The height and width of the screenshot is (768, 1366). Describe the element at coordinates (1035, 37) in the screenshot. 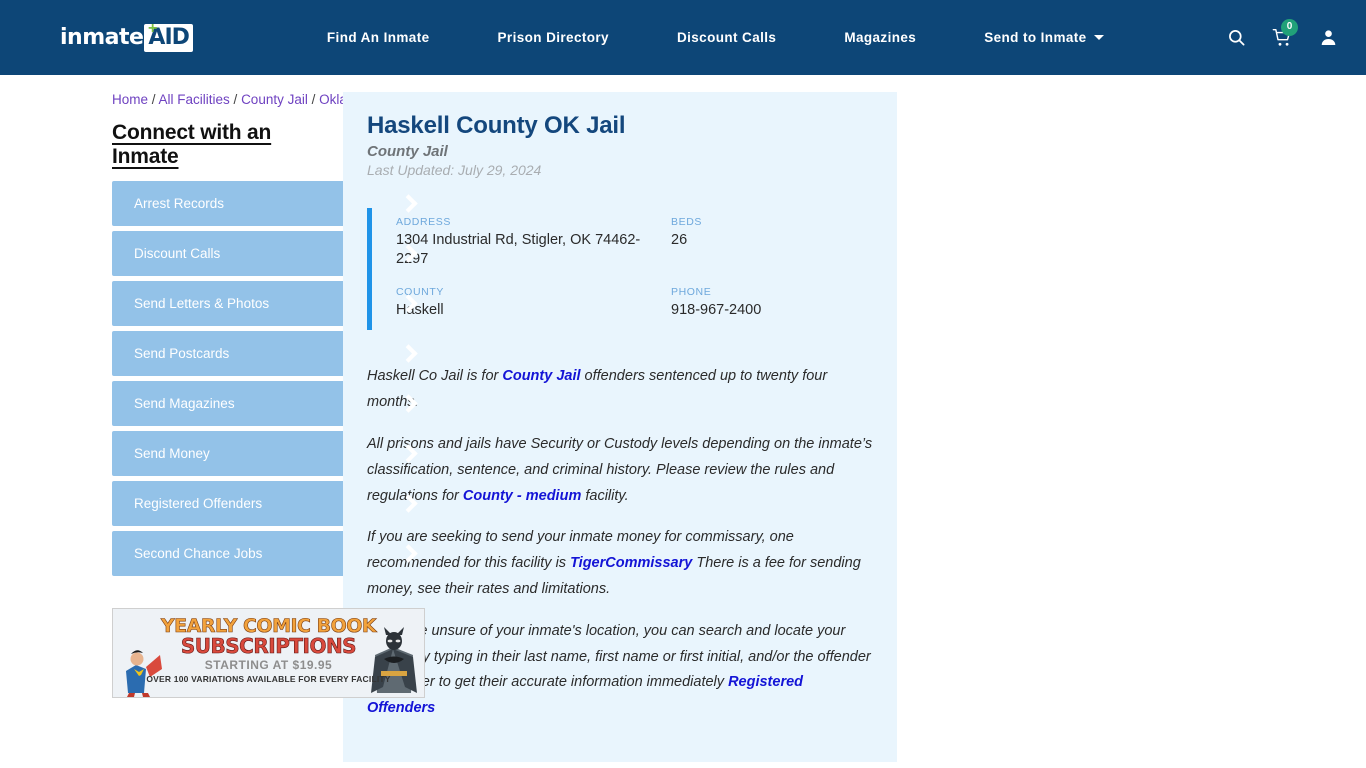

I see `nav-label: Send to Inmate` at that location.